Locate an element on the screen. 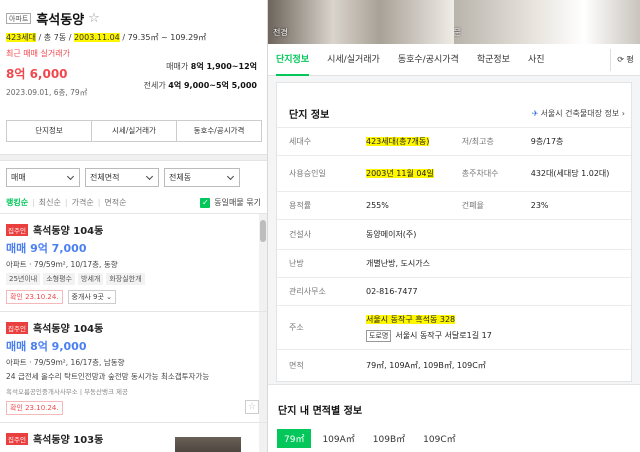 The height and width of the screenshot is (452, 640). same-listing-toggle: ✓ 동일매물 묶기 is located at coordinates (230, 202).